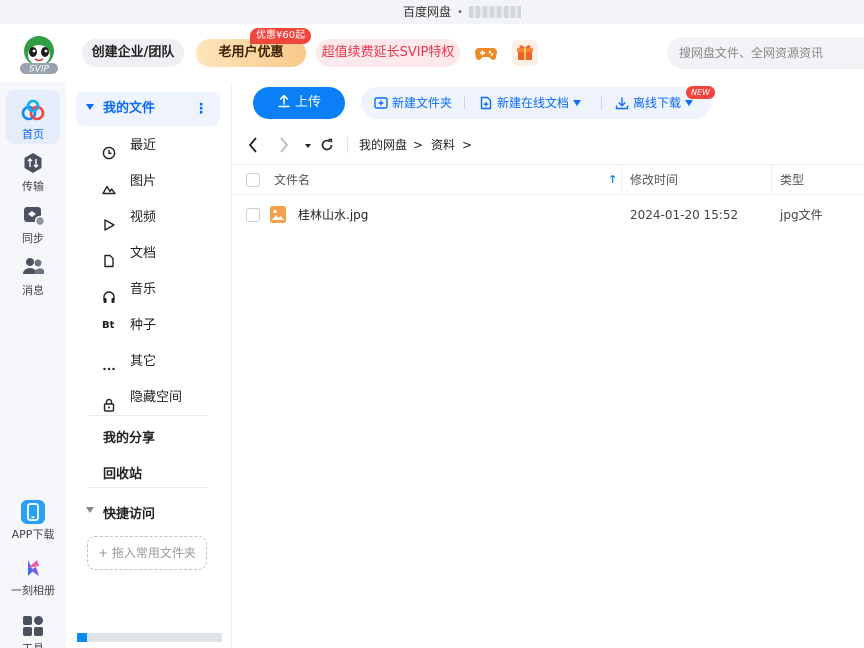 Image resolution: width=864 pixels, height=648 pixels. What do you see at coordinates (548, 215) in the screenshot?
I see `table-row: 桂林山水.jpg 2024-01-20 15:52 jpg文件` at bounding box center [548, 215].